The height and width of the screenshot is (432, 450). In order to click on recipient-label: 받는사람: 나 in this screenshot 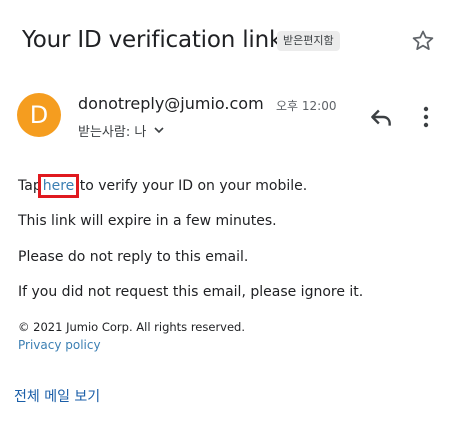, I will do `click(112, 132)`.